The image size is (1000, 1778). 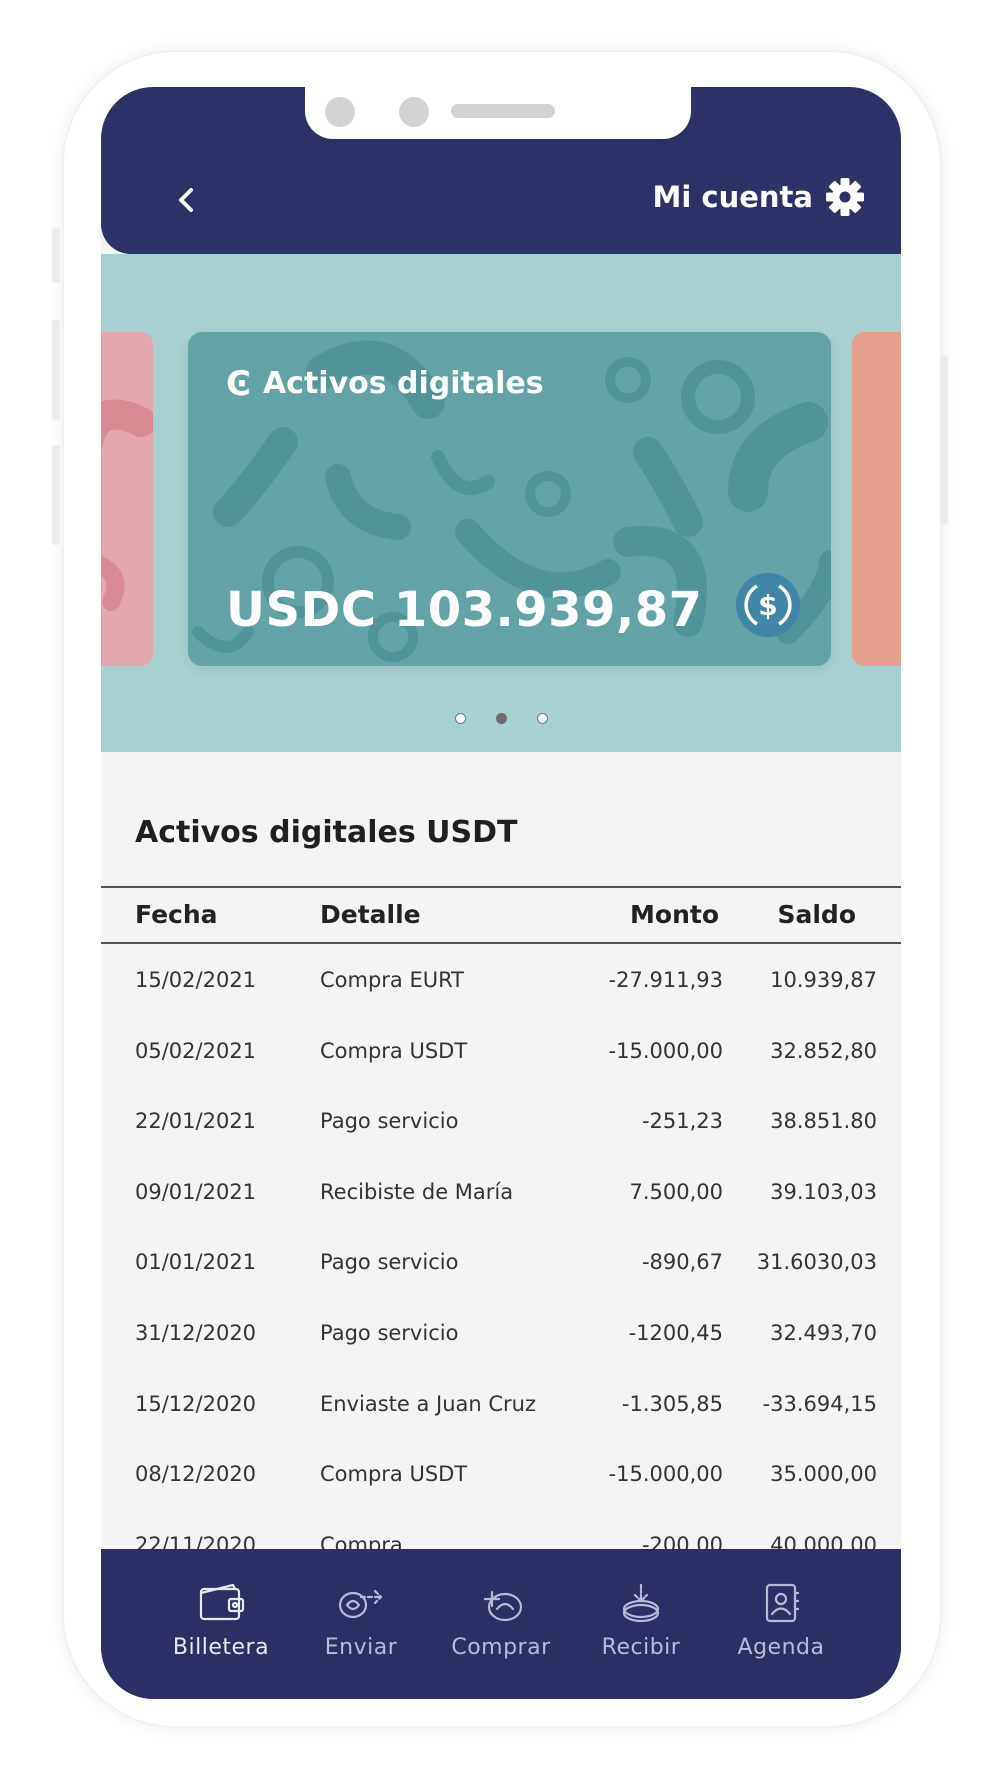 I want to click on receive-icon, so click(x=641, y=1603).